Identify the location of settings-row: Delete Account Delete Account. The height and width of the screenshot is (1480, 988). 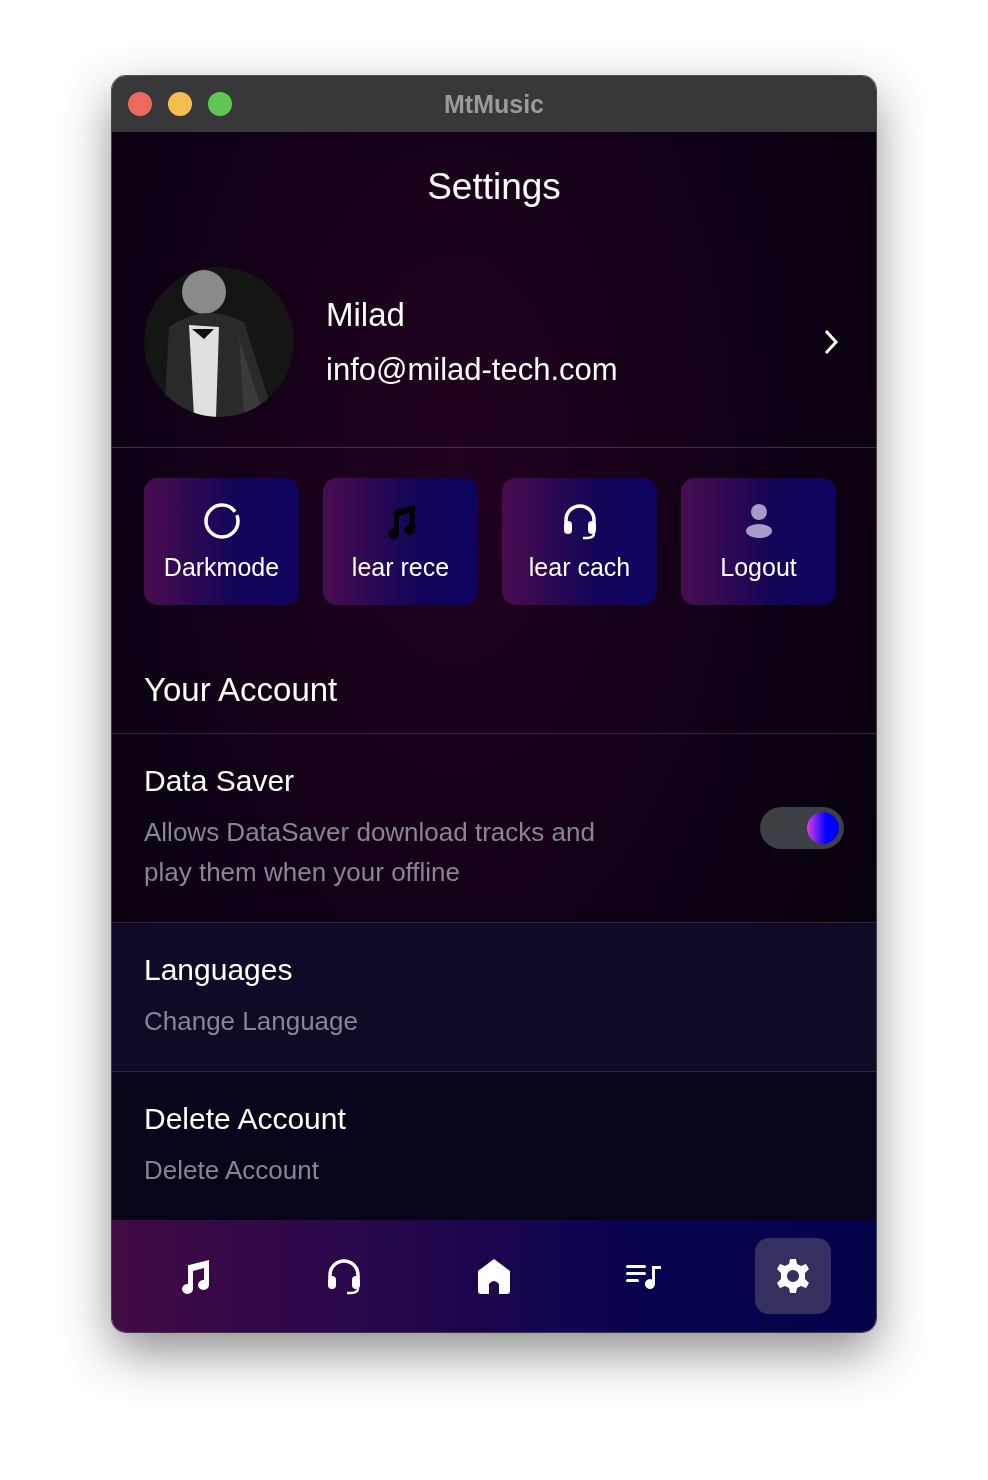
(494, 1146).